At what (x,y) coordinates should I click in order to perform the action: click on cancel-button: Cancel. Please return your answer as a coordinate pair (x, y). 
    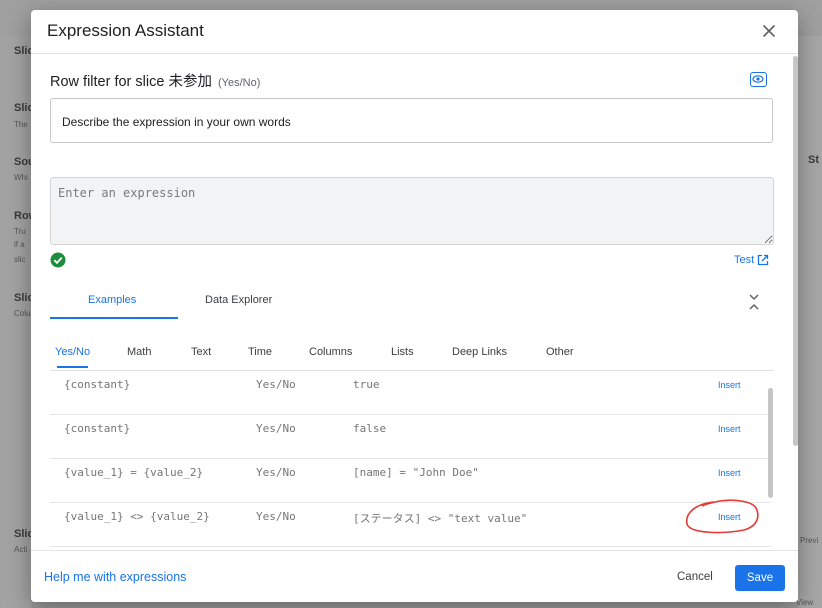
    Looking at the image, I should click on (695, 577).